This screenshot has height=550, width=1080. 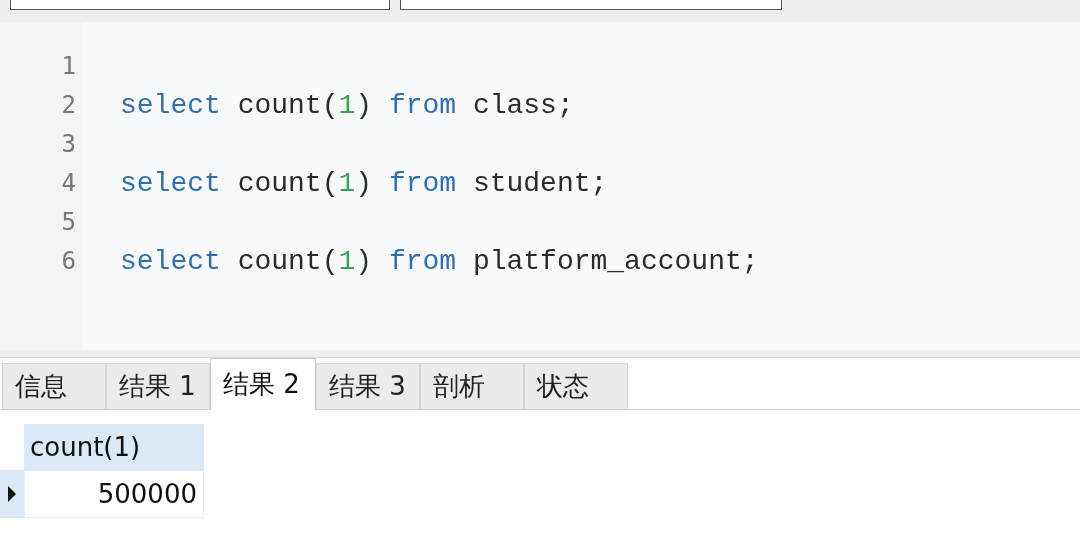 What do you see at coordinates (472, 386) in the screenshot?
I see `tab: 剖析` at bounding box center [472, 386].